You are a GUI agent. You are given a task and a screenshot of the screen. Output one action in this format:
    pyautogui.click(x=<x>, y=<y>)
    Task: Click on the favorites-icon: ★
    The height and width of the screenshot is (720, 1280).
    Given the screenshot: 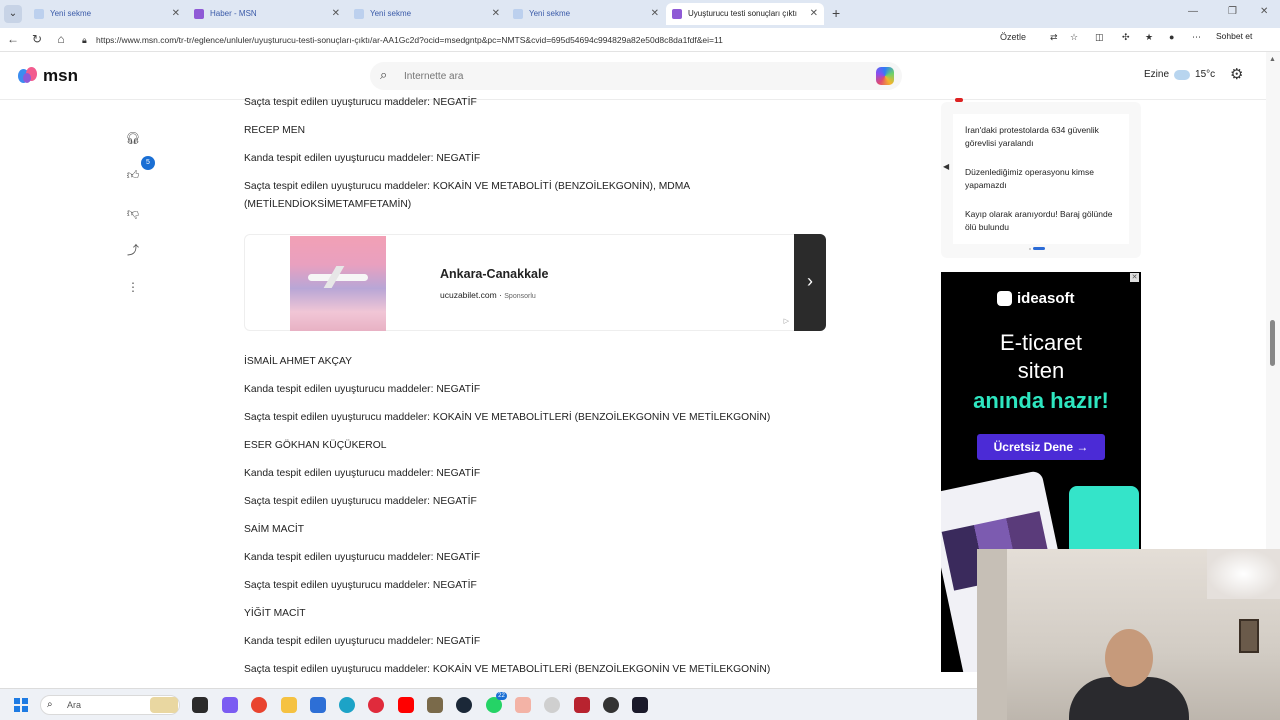 What is the action you would take?
    pyautogui.click(x=1149, y=37)
    